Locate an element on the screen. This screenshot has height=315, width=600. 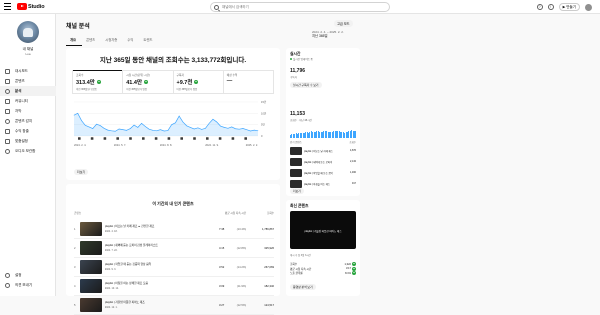
notifications-icon: ! is located at coordinates (550, 7).